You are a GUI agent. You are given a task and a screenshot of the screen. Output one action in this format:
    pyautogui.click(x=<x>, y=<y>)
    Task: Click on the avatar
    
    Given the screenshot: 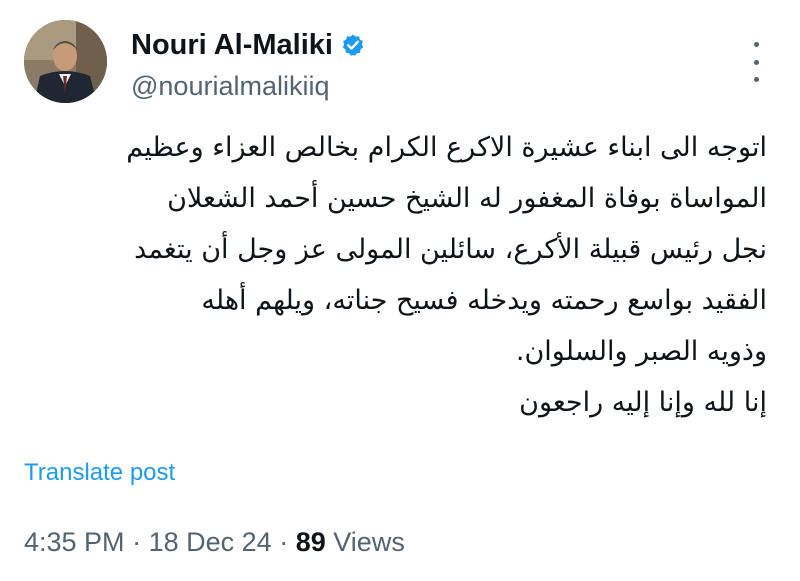 What is the action you would take?
    pyautogui.click(x=65, y=61)
    